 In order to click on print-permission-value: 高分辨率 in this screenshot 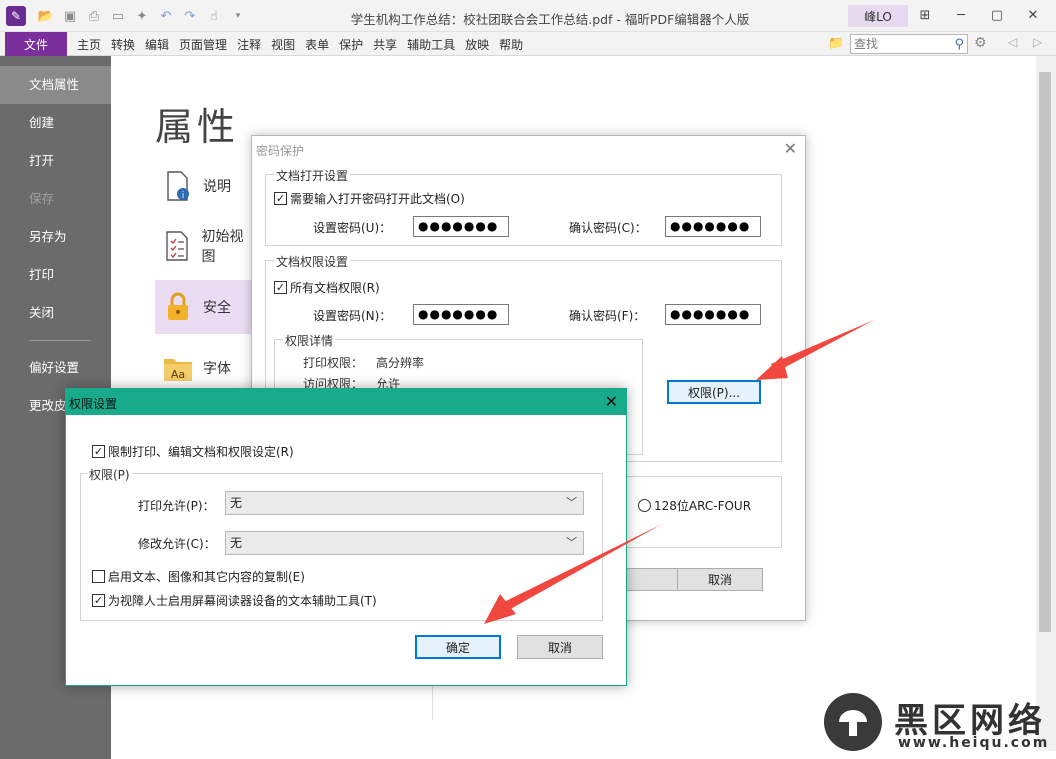, I will do `click(400, 363)`.